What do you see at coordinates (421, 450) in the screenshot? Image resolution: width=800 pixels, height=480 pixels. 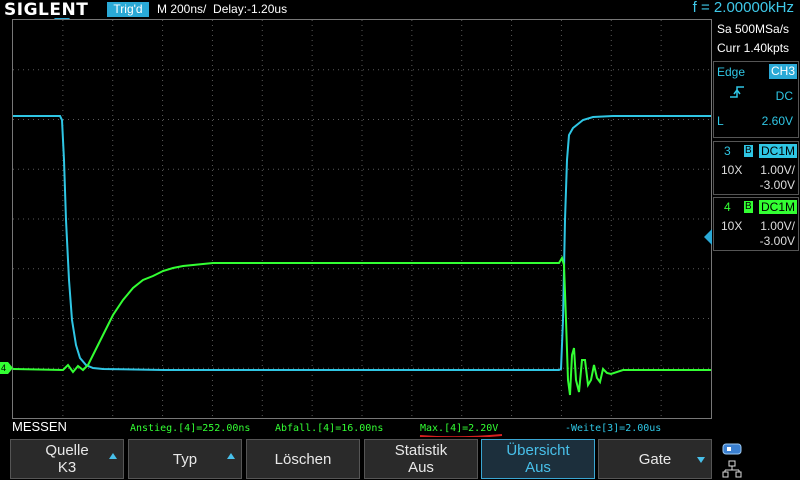 I see `softkey-statistics-label: Statistik` at bounding box center [421, 450].